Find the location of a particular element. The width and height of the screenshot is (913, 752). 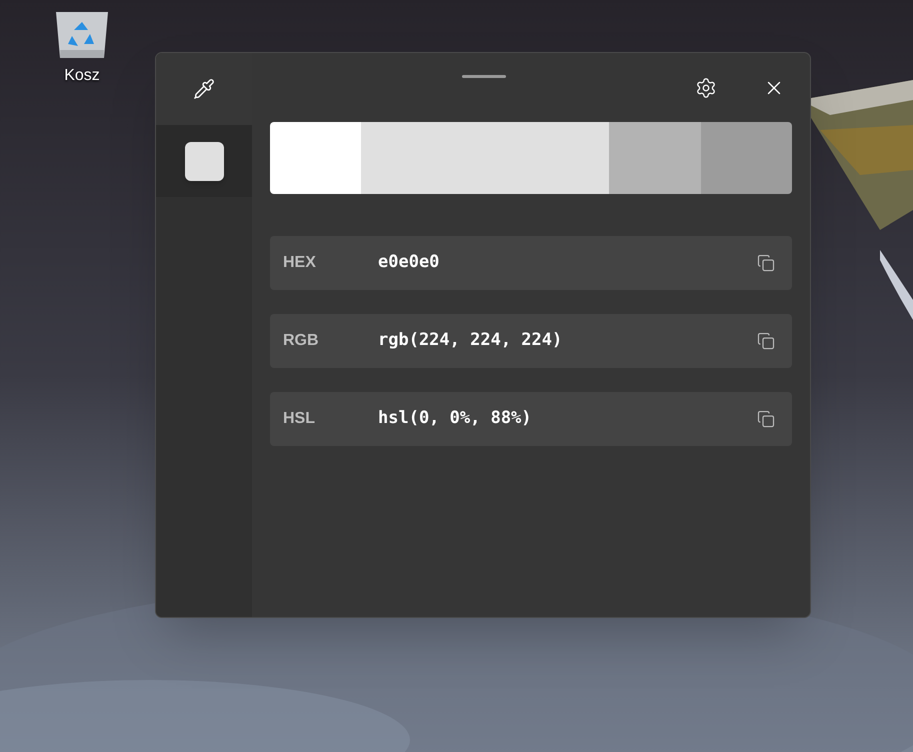

drag-handle is located at coordinates (484, 76).